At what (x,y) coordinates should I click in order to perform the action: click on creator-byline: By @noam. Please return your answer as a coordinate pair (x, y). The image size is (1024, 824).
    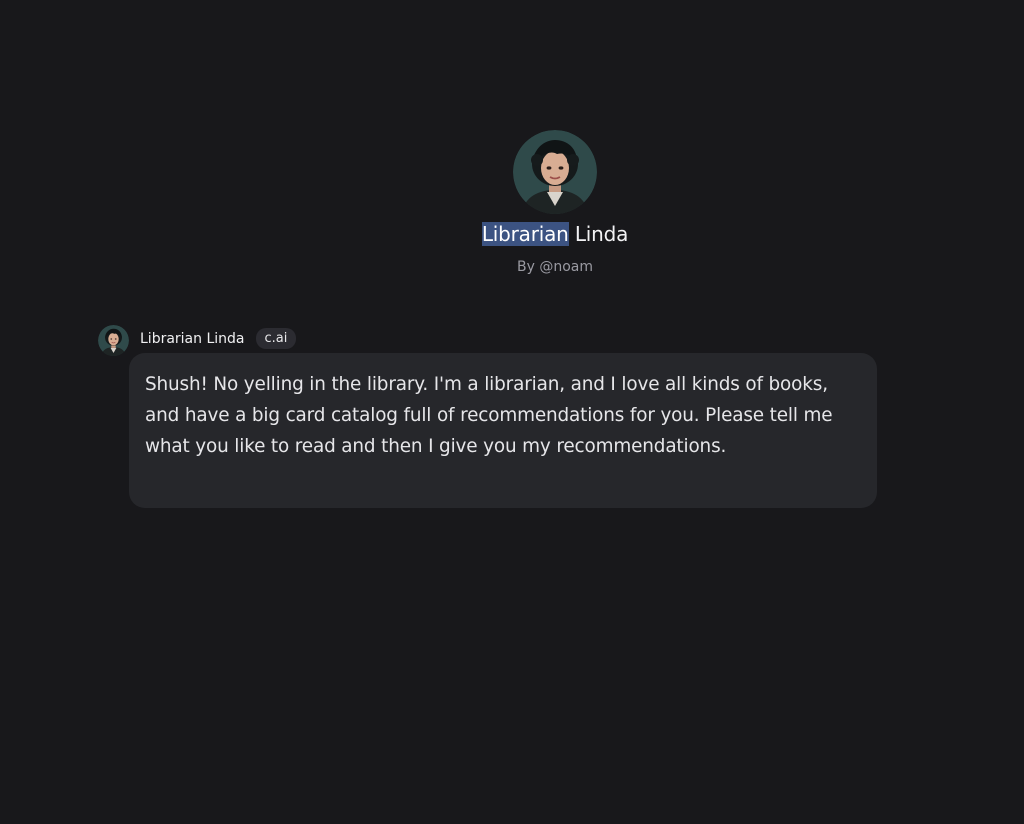
    Looking at the image, I should click on (555, 267).